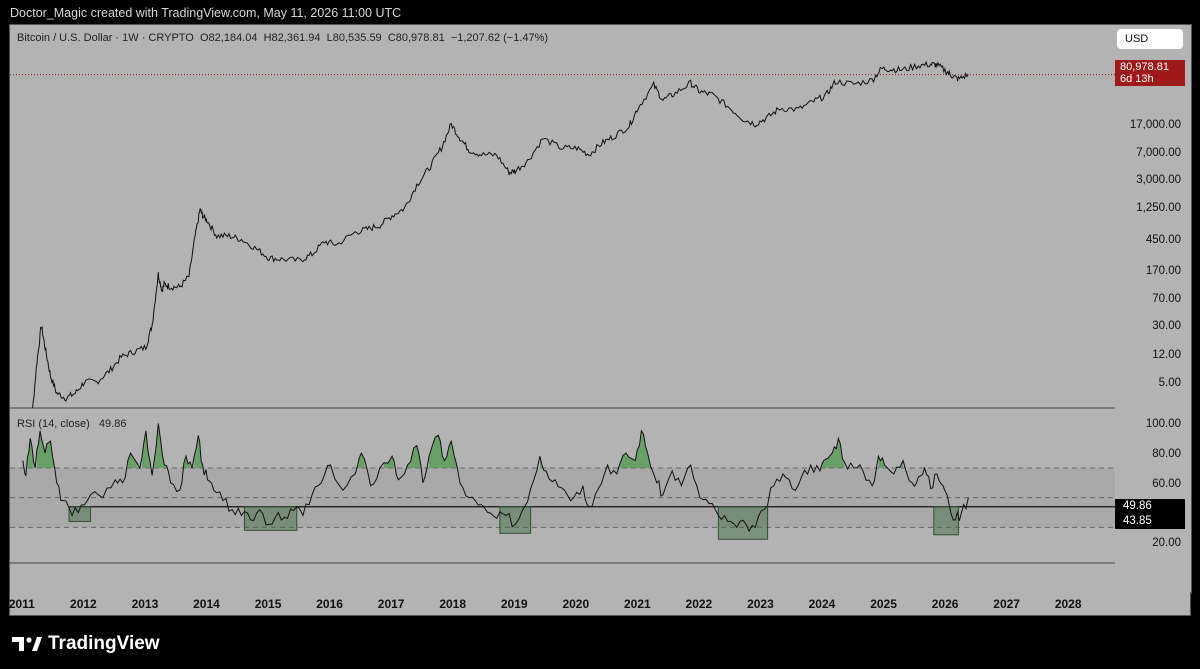 The image size is (1200, 669). I want to click on year-tick-label: 2022, so click(699, 604).